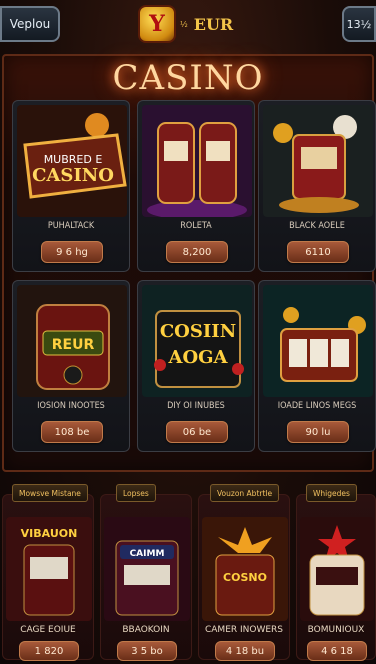 The image size is (376, 664). I want to click on top-bar: Veplou Y ½ EUR 13½, so click(188, 26).